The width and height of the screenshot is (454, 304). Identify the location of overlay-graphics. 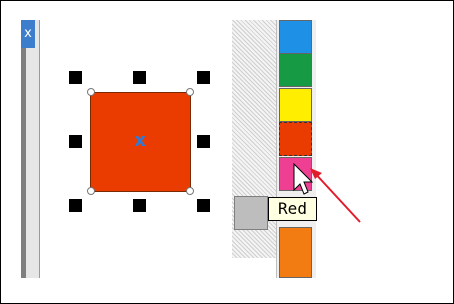
(327, 192).